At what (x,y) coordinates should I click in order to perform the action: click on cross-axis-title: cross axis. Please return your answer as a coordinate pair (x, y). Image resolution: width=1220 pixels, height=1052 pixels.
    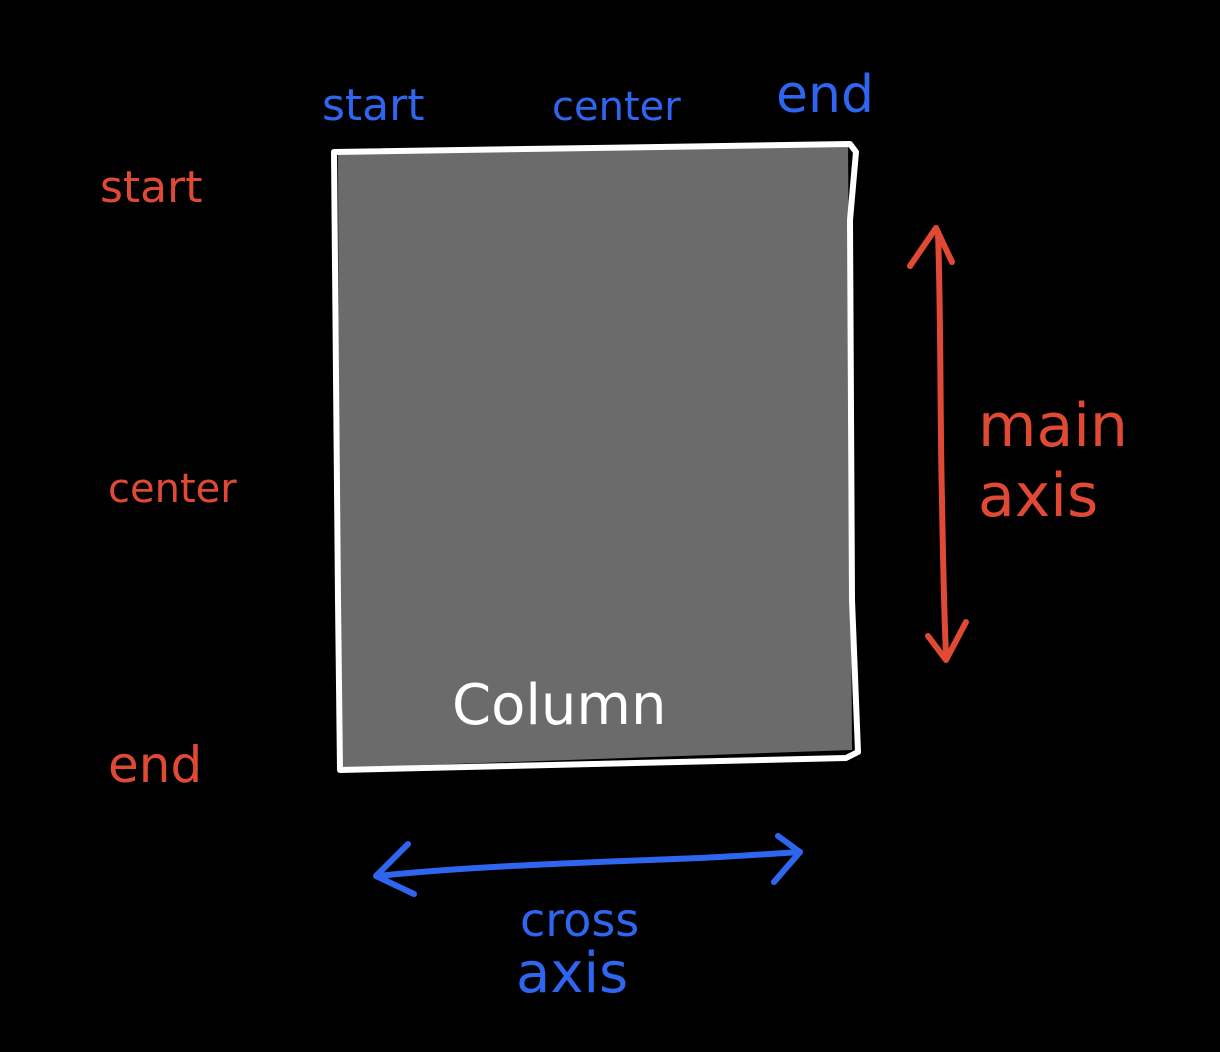
    Looking at the image, I should click on (577, 949).